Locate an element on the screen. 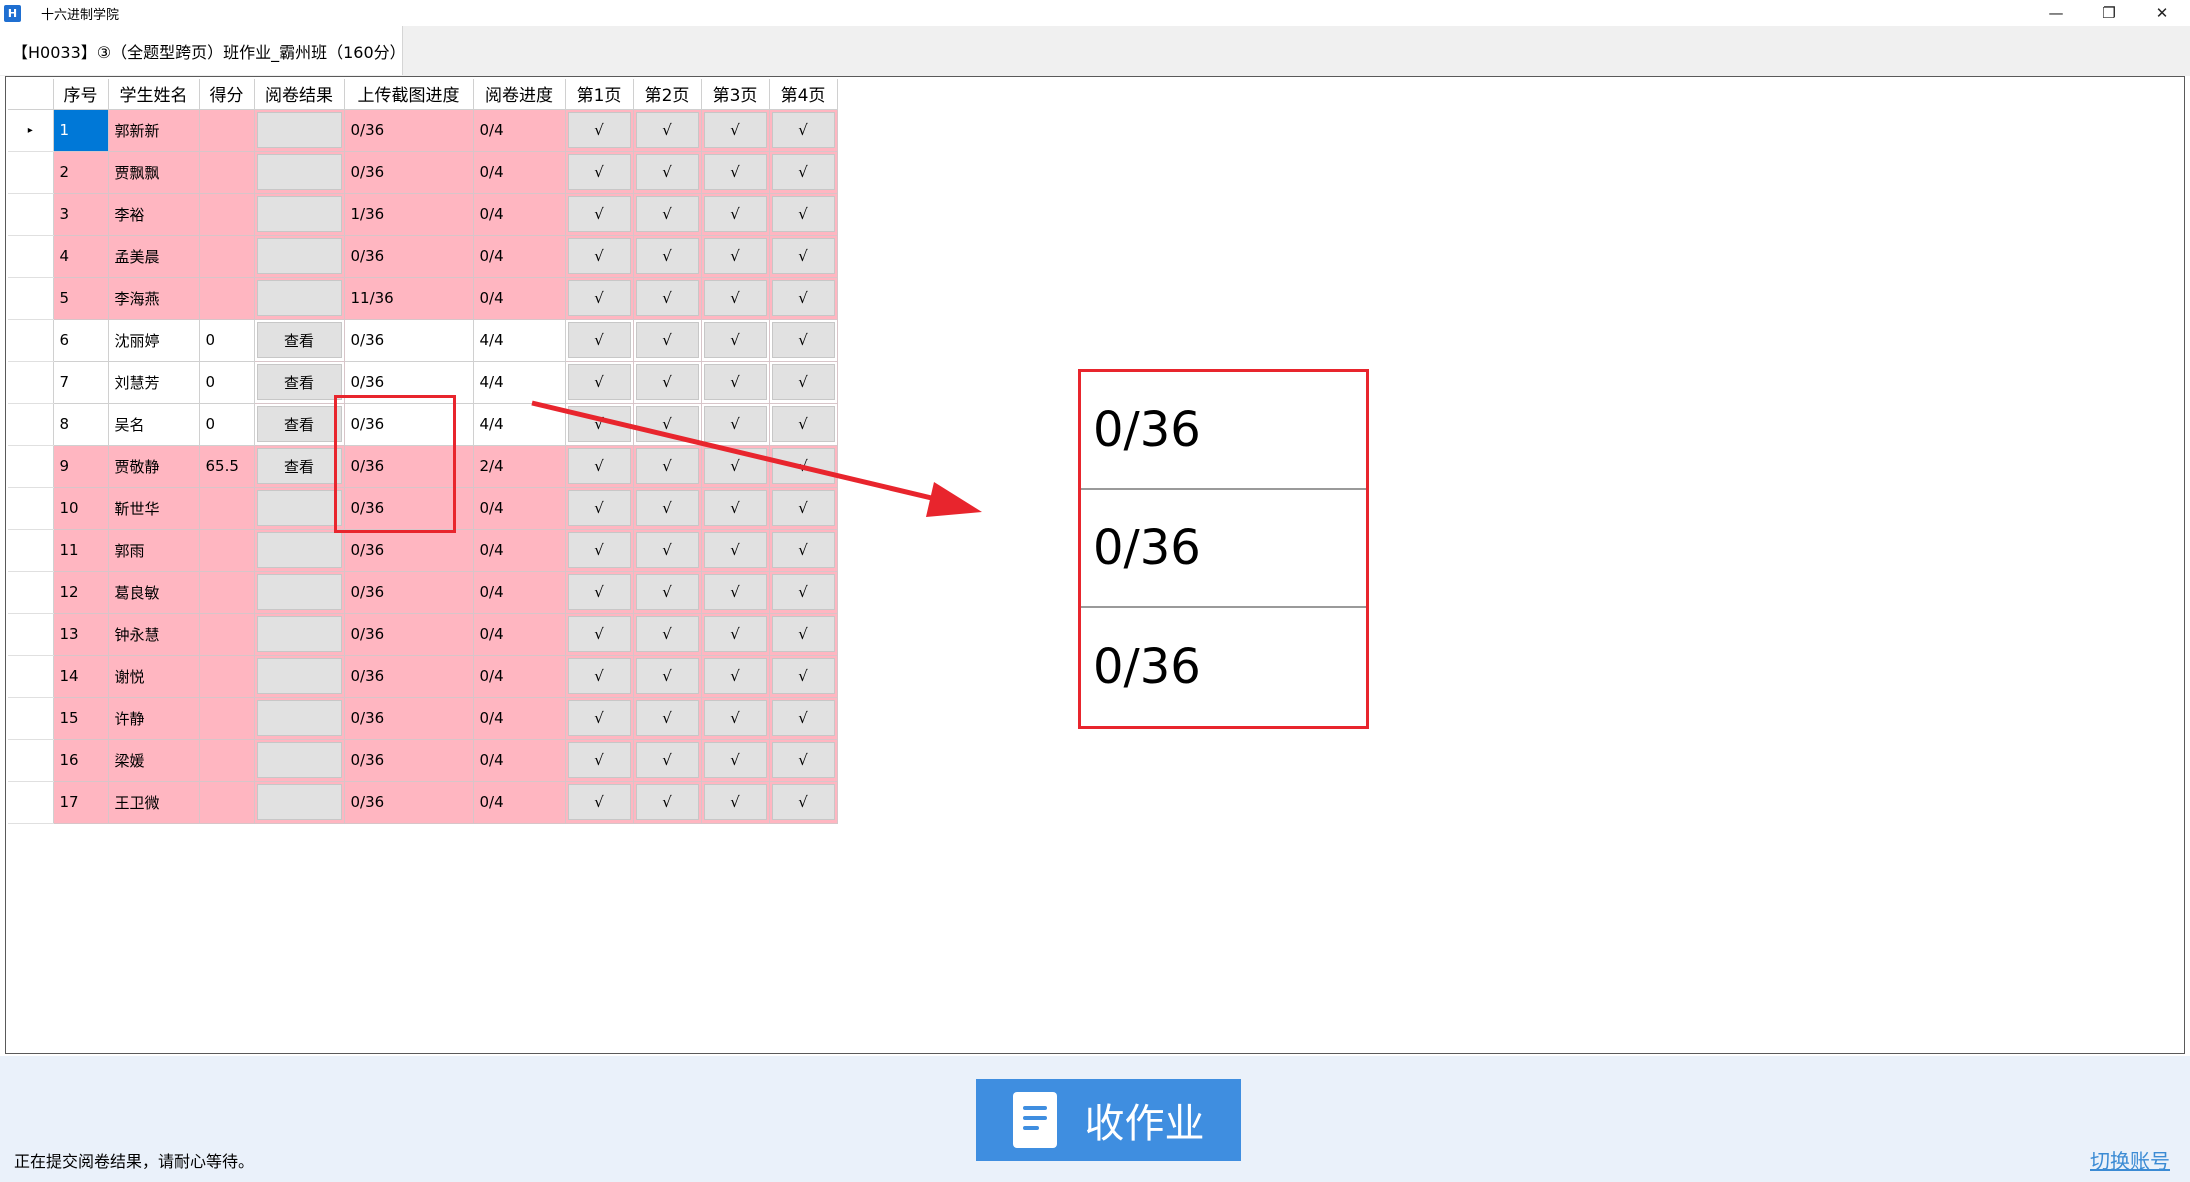 This screenshot has width=2190, height=1182. cell-score: 65.5 is located at coordinates (227, 466).